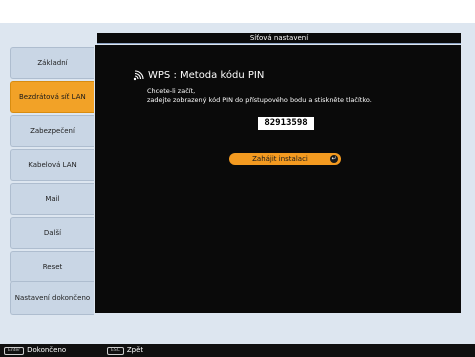  Describe the element at coordinates (135, 350) in the screenshot. I see `esc-key-label: Zpět` at that location.